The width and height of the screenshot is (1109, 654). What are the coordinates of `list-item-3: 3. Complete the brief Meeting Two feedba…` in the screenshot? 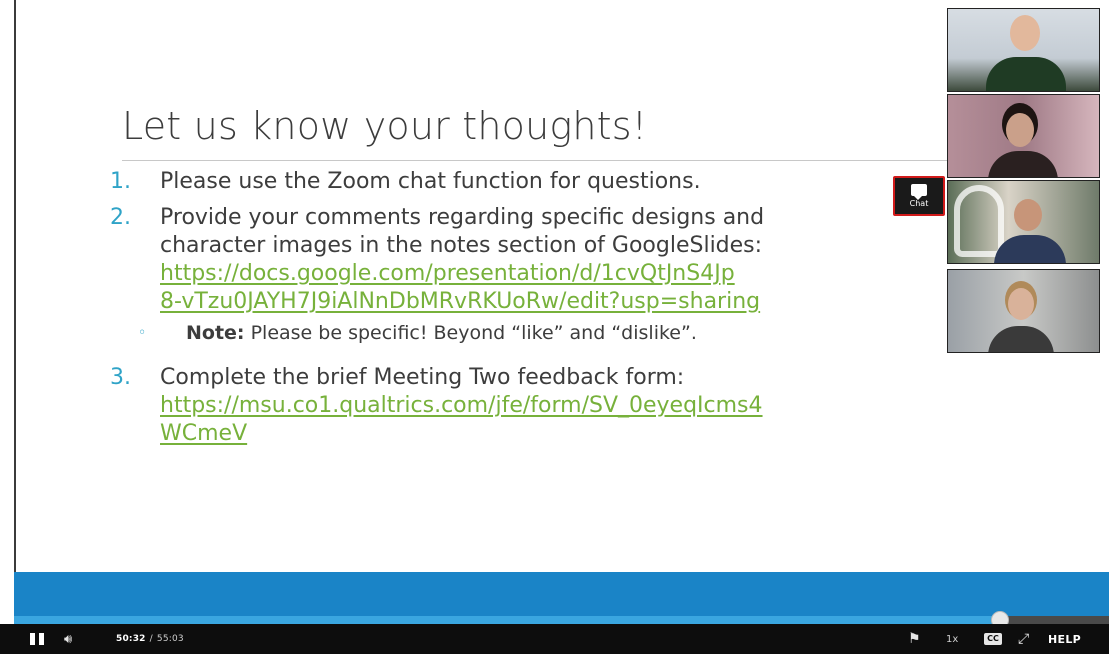 It's located at (550, 406).